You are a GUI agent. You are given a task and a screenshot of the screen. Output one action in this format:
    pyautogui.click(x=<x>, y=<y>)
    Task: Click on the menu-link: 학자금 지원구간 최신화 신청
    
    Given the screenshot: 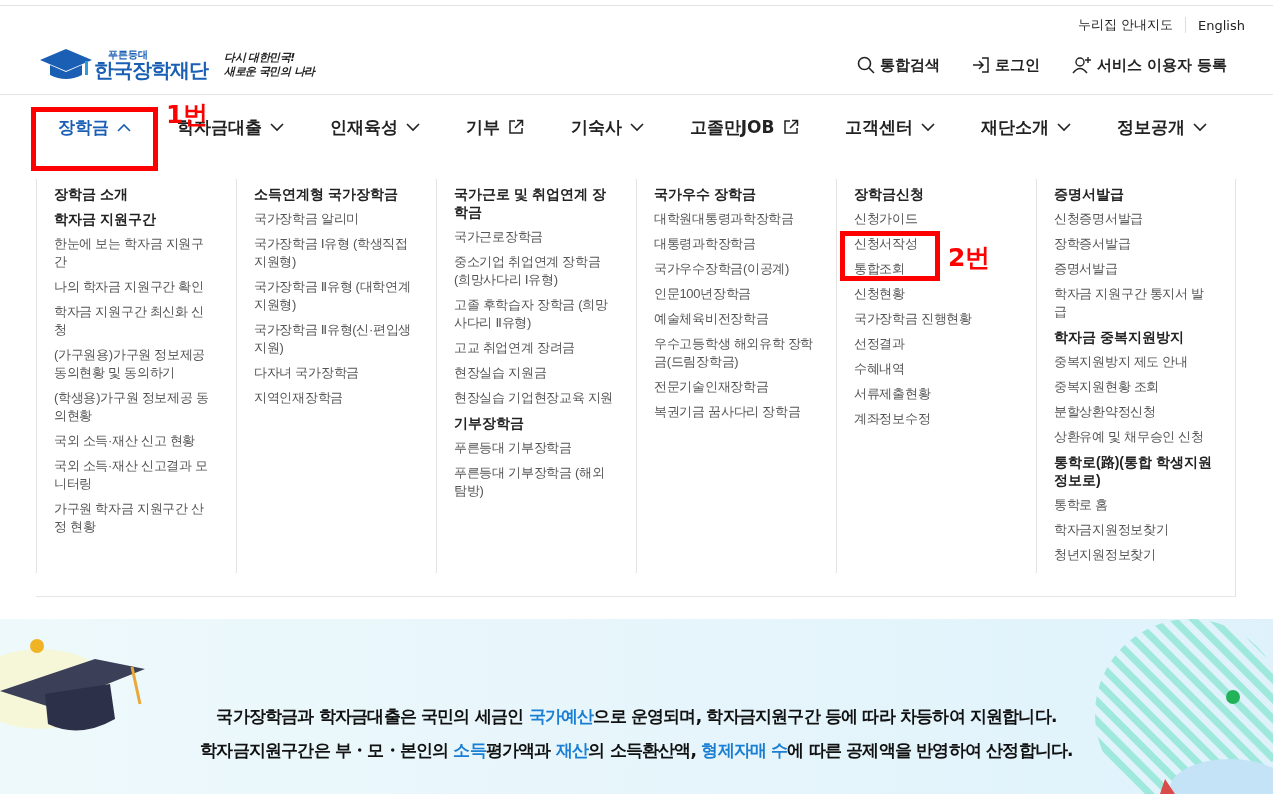 What is the action you would take?
    pyautogui.click(x=134, y=321)
    